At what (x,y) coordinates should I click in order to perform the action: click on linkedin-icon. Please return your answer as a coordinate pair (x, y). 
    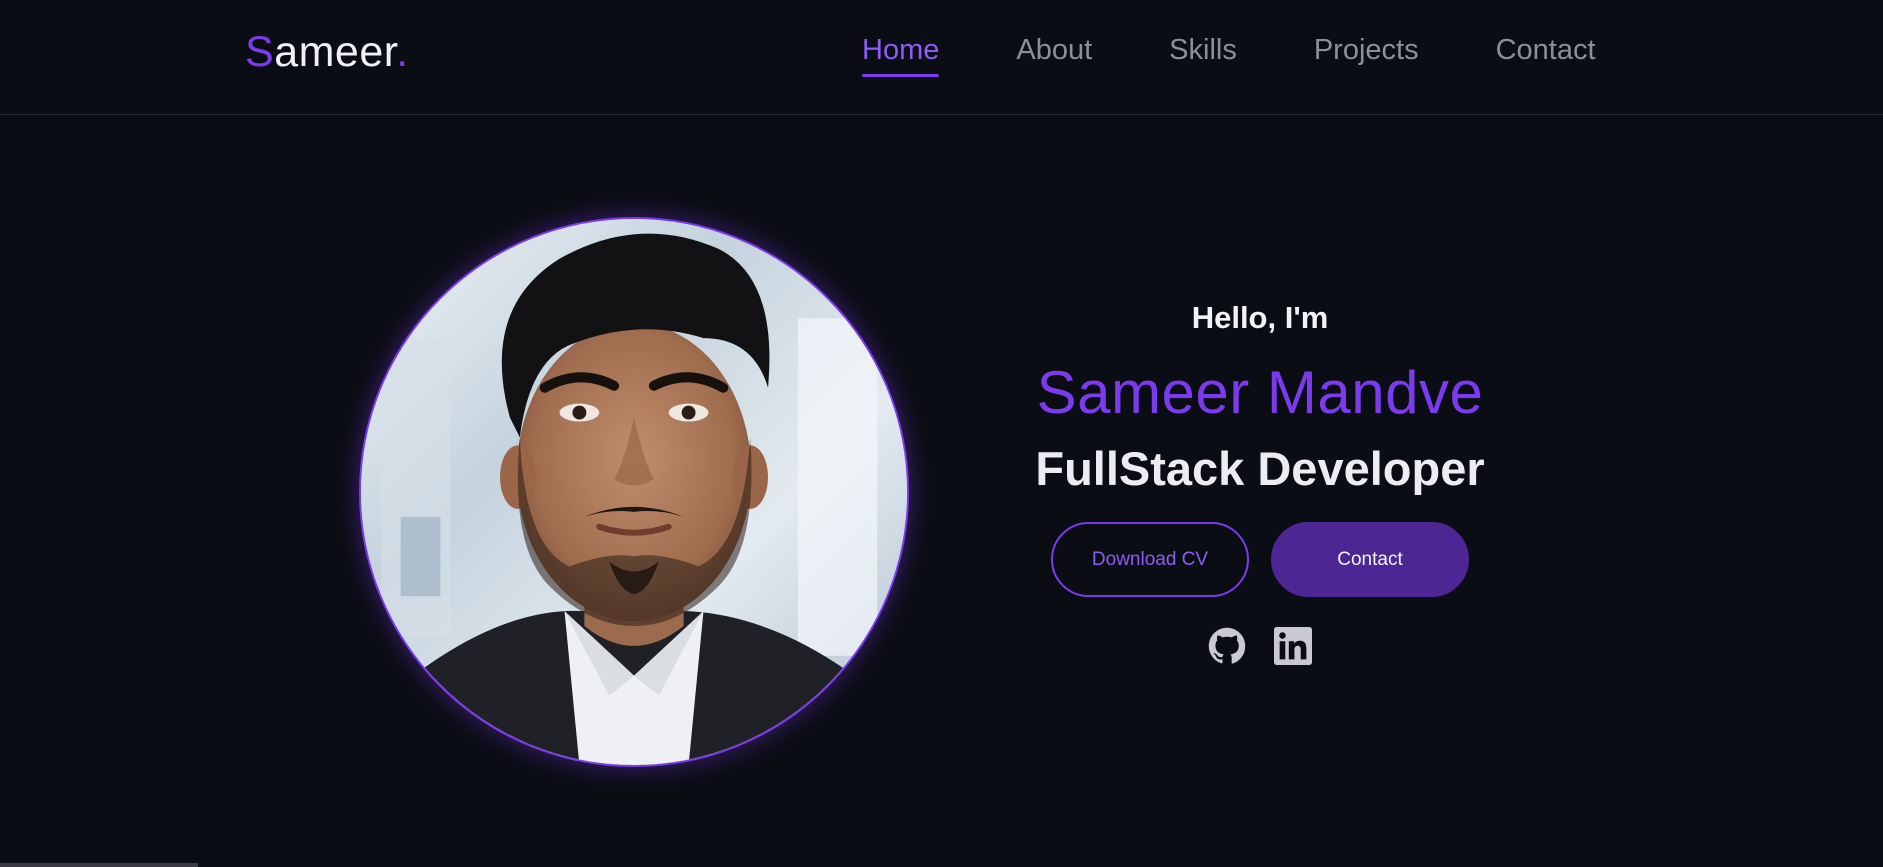
    Looking at the image, I should click on (1293, 646).